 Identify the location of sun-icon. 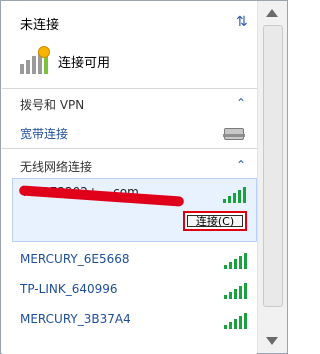
(44, 52).